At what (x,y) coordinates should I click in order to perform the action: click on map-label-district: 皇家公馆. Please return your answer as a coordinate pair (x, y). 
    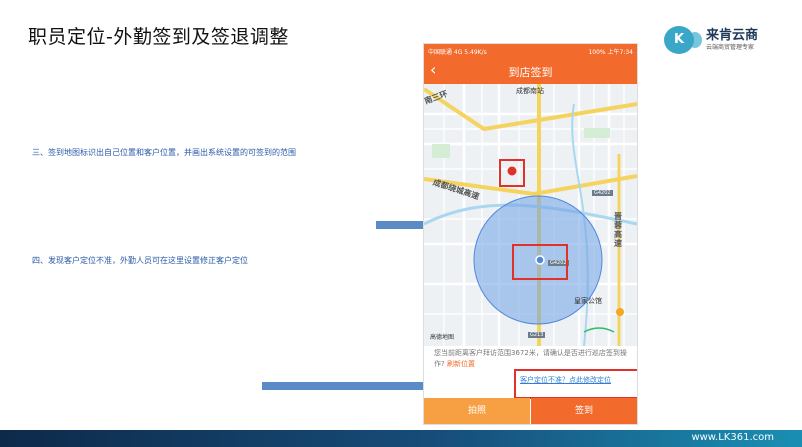
    Looking at the image, I should click on (588, 301).